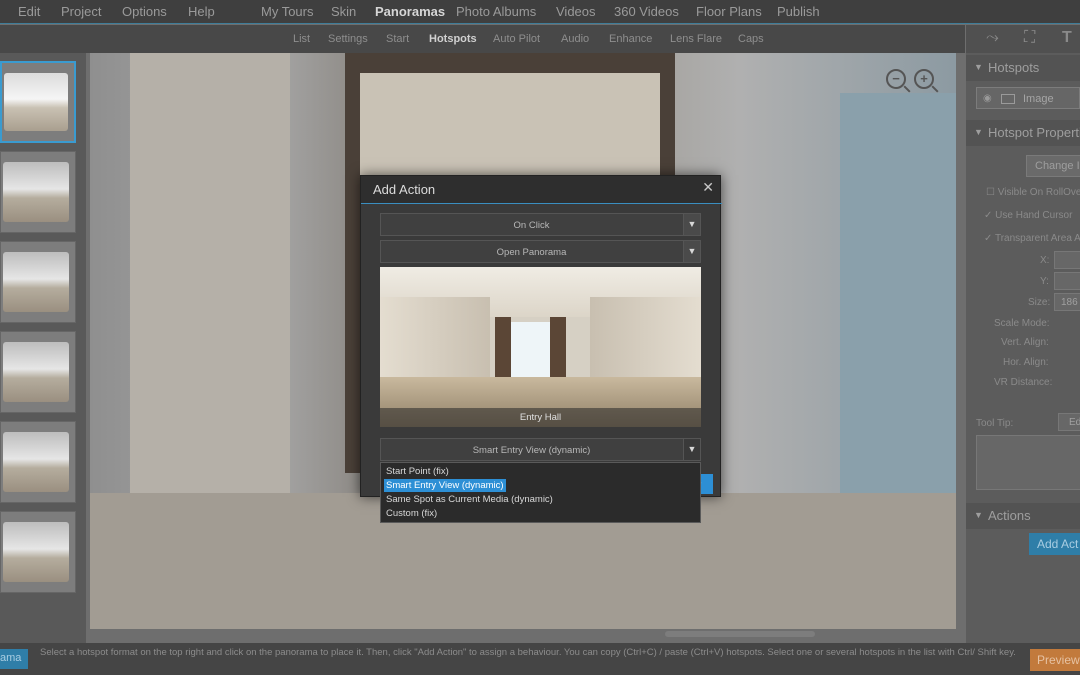  I want to click on entry-view-select-value: Smart Entry View (dynamic), so click(531, 450).